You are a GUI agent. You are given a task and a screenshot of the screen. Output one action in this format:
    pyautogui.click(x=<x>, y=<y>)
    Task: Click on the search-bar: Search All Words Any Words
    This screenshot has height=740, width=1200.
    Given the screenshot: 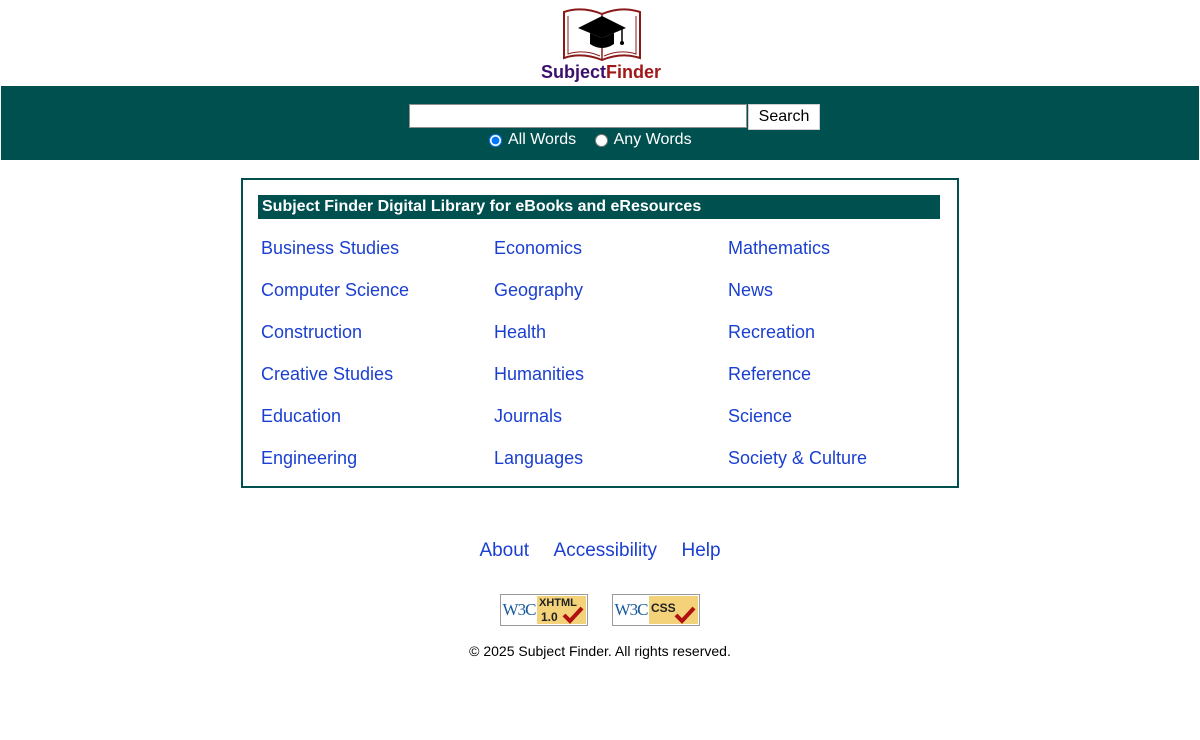 What is the action you would take?
    pyautogui.click(x=600, y=123)
    